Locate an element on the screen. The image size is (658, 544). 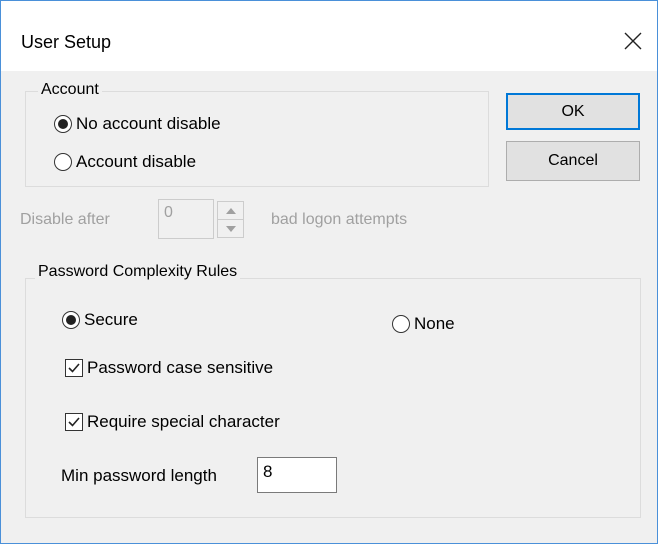
ok-button: OK is located at coordinates (573, 111).